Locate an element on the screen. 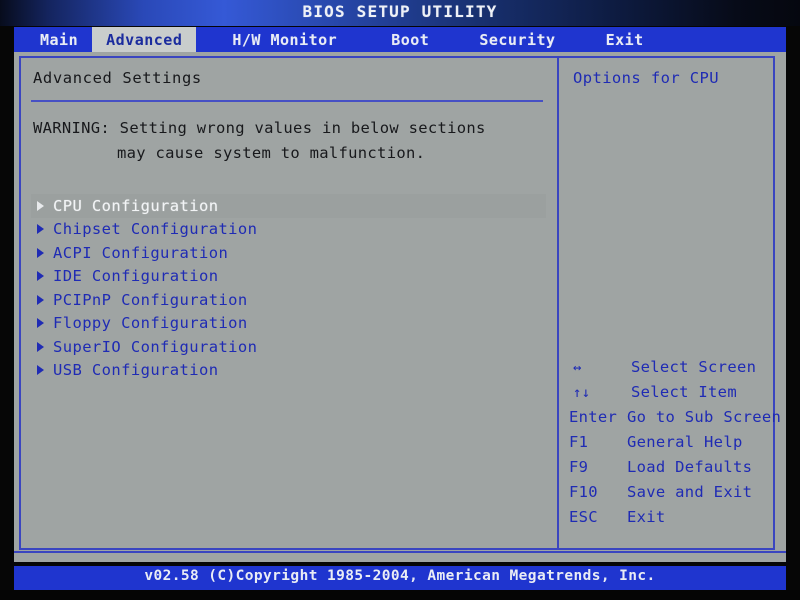 The image size is (800, 600). menu-item-label: ACPI Configuration is located at coordinates (141, 252).